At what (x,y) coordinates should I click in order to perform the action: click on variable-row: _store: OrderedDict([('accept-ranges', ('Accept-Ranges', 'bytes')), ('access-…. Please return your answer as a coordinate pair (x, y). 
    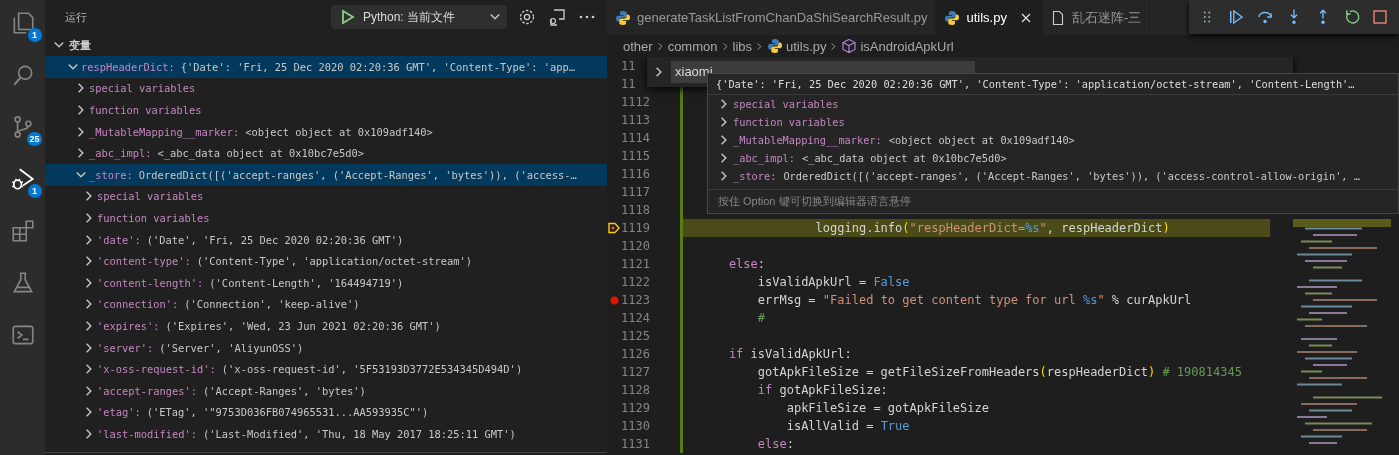
    Looking at the image, I should click on (326, 174).